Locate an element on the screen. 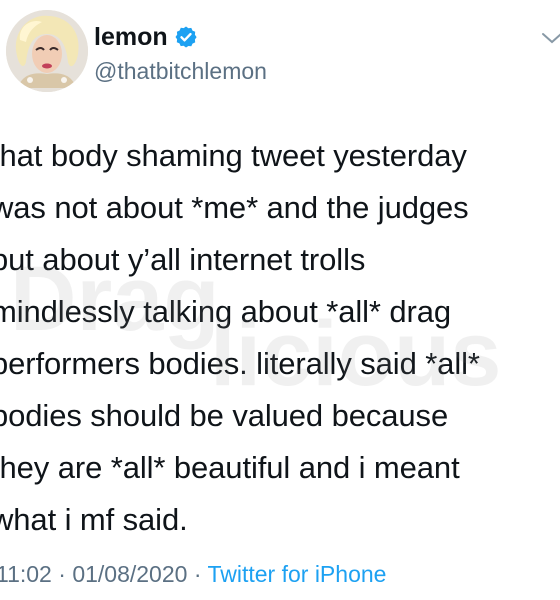 The height and width of the screenshot is (600, 560). tweet-line: was not about *me* and the judges is located at coordinates (234, 207).